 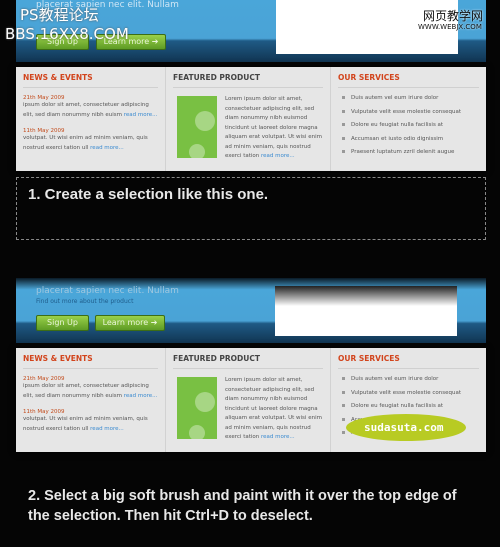 I want to click on step-1-text: 1. Create a selection like this one., so click(x=148, y=194).